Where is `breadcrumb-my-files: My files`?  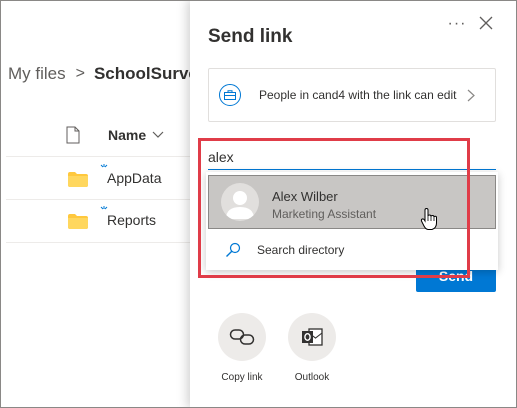
breadcrumb-my-files: My files is located at coordinates (37, 74).